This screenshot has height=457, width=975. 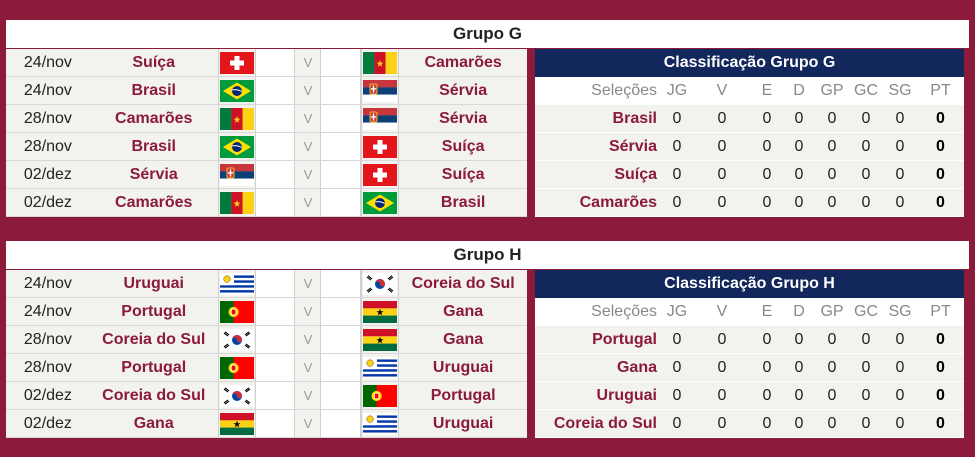 What do you see at coordinates (749, 312) in the screenshot?
I see `standings-header-row: Seleções JG V E D GP GC SG PT` at bounding box center [749, 312].